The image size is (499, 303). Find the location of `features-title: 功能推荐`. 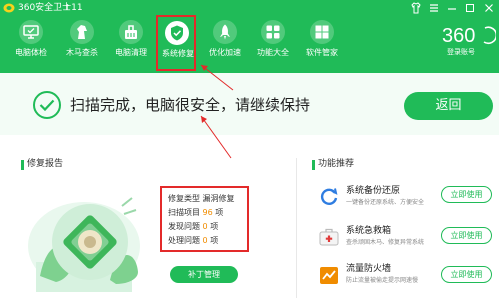

features-title: 功能推荐 is located at coordinates (336, 164).